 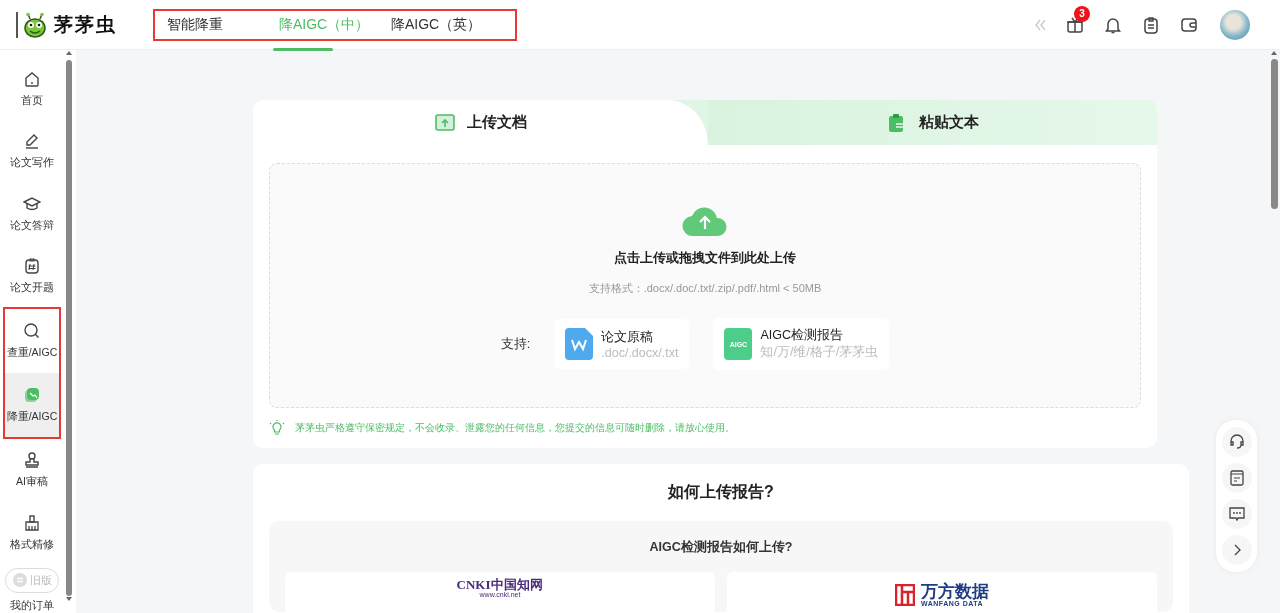 I want to click on swap-icon, so click(x=19, y=580).